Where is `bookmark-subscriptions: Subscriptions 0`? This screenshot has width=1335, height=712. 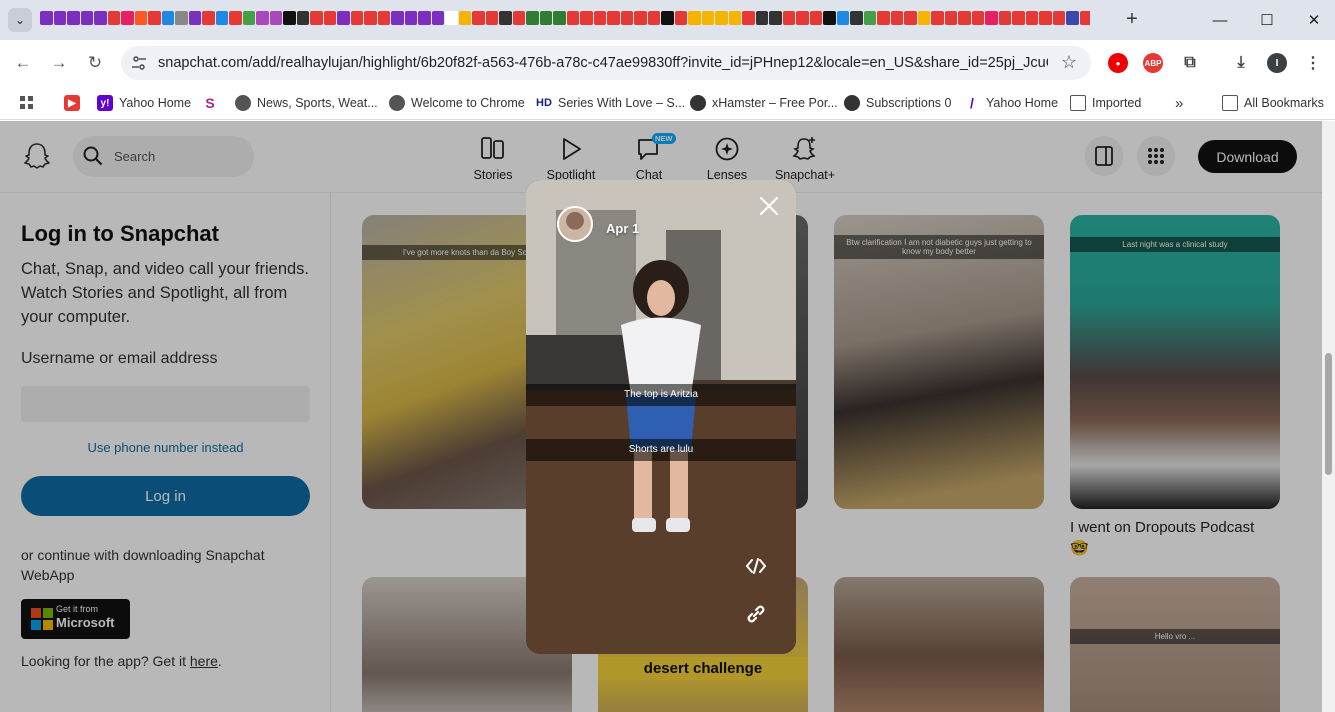
bookmark-subscriptions: Subscriptions 0 is located at coordinates (897, 103).